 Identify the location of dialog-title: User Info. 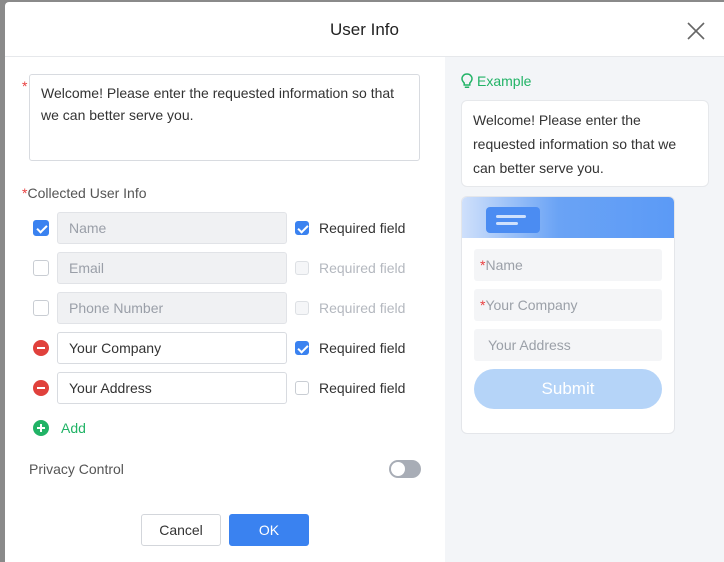
(364, 29).